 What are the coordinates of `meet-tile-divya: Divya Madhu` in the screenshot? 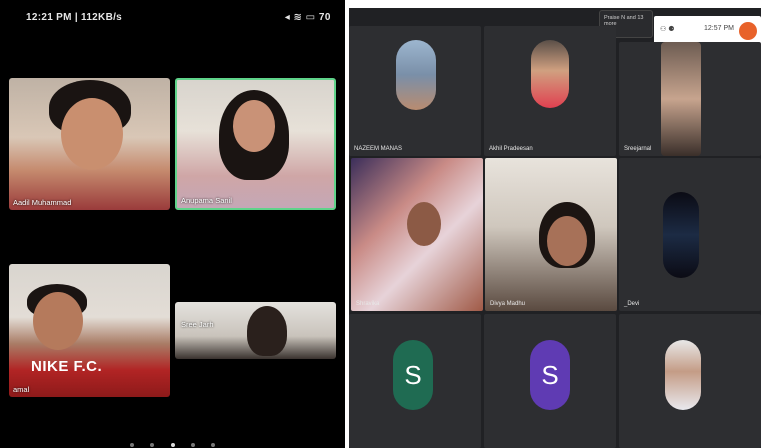 It's located at (551, 234).